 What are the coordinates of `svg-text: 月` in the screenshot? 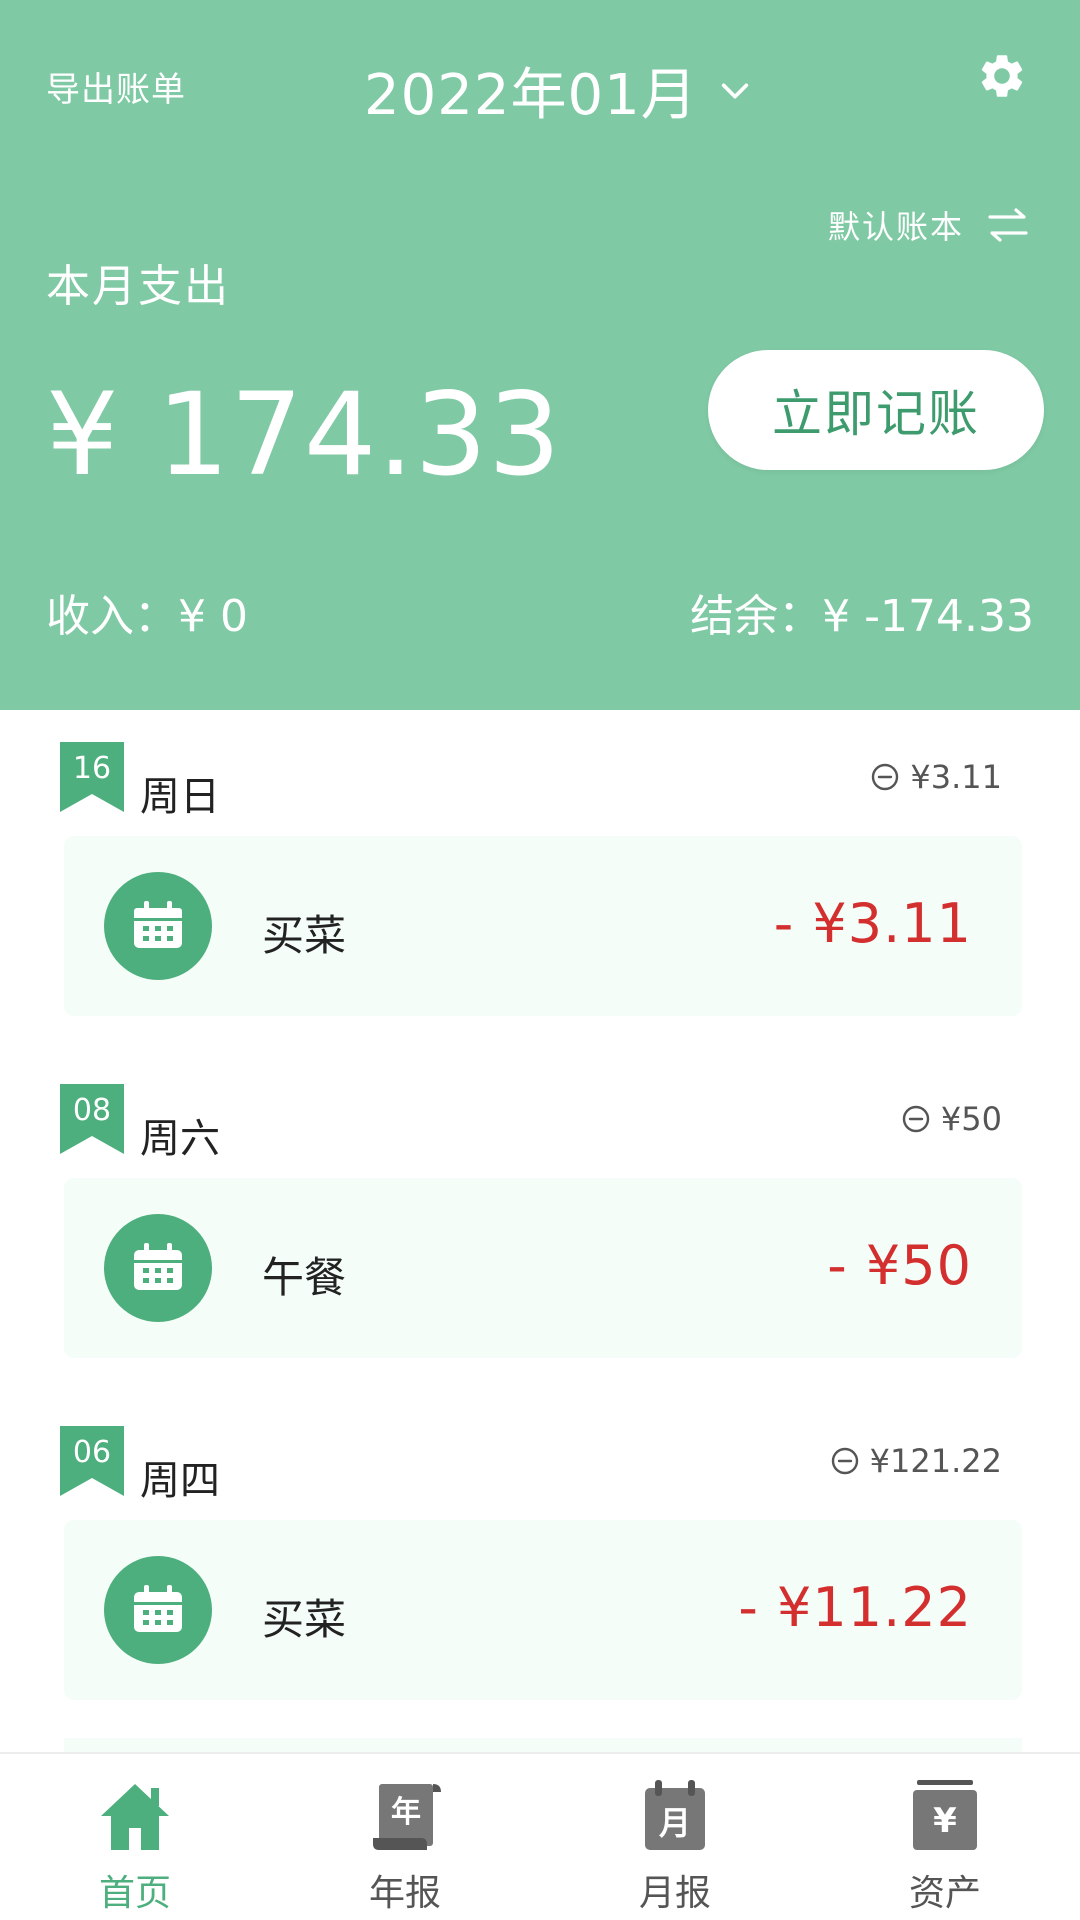 It's located at (675, 1823).